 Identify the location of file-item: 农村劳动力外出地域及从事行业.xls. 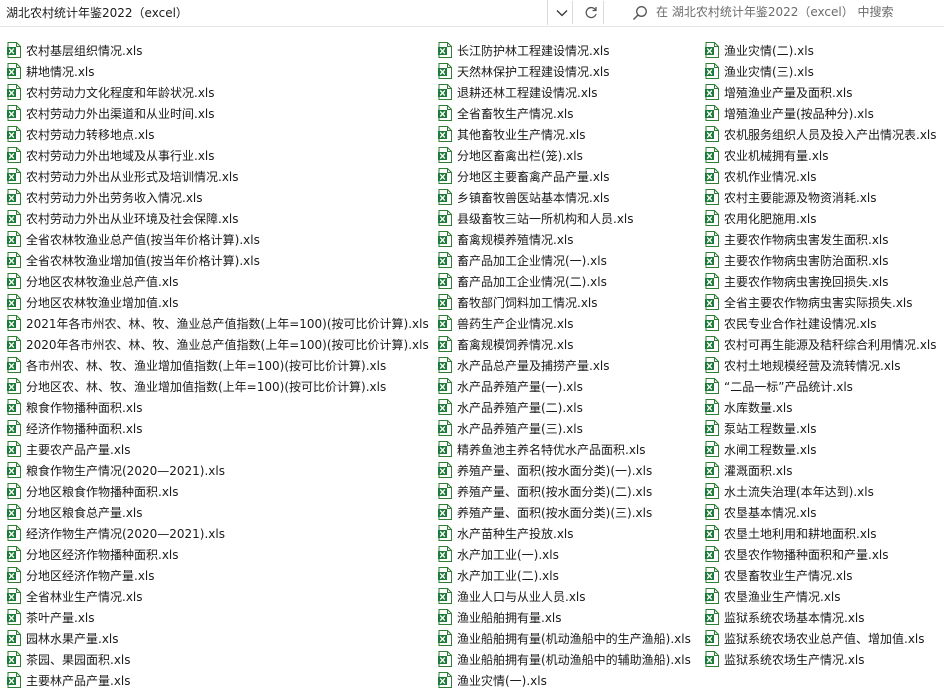
(111, 155).